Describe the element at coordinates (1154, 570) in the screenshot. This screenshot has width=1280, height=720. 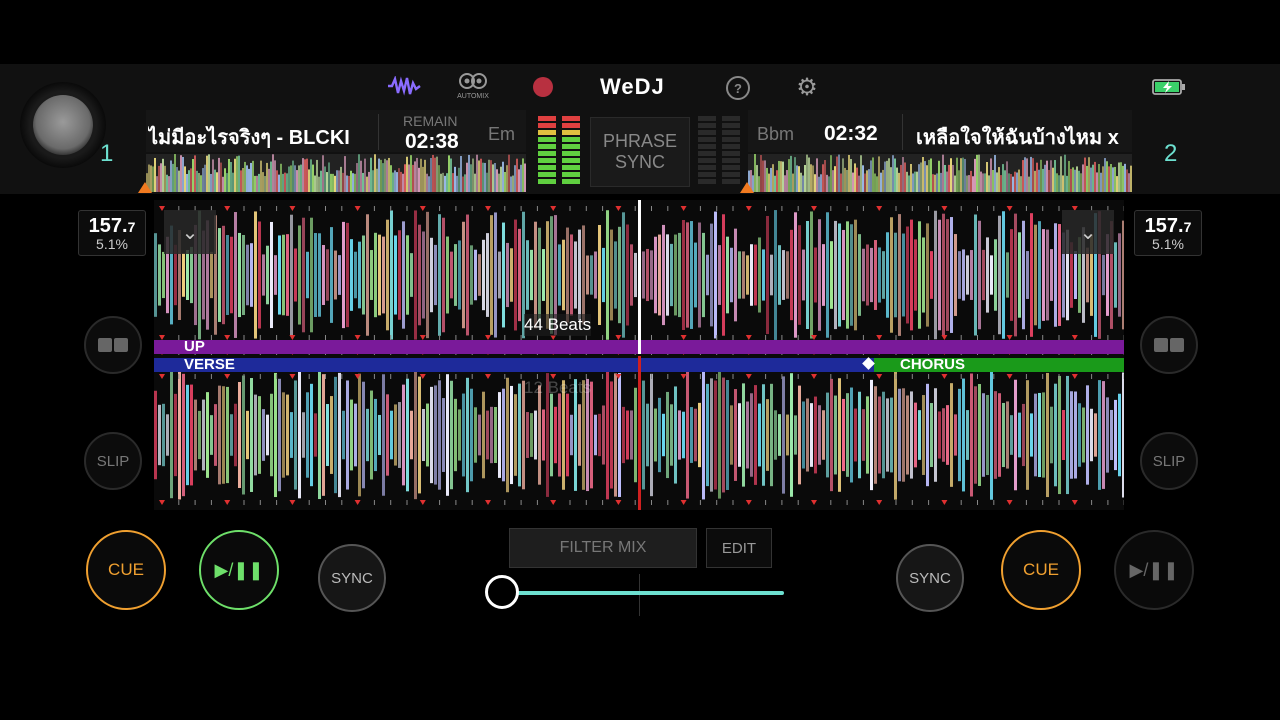
I see `deck2-play-pause-button: ▶/❚❚` at that location.